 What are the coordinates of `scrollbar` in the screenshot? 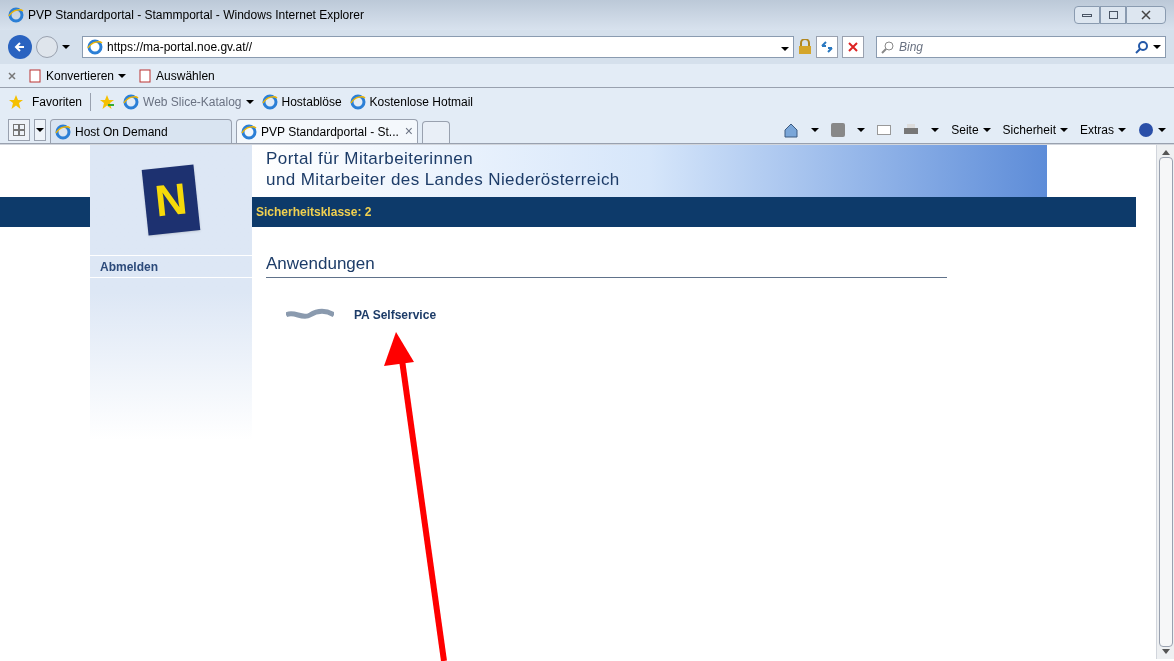 It's located at (1165, 402).